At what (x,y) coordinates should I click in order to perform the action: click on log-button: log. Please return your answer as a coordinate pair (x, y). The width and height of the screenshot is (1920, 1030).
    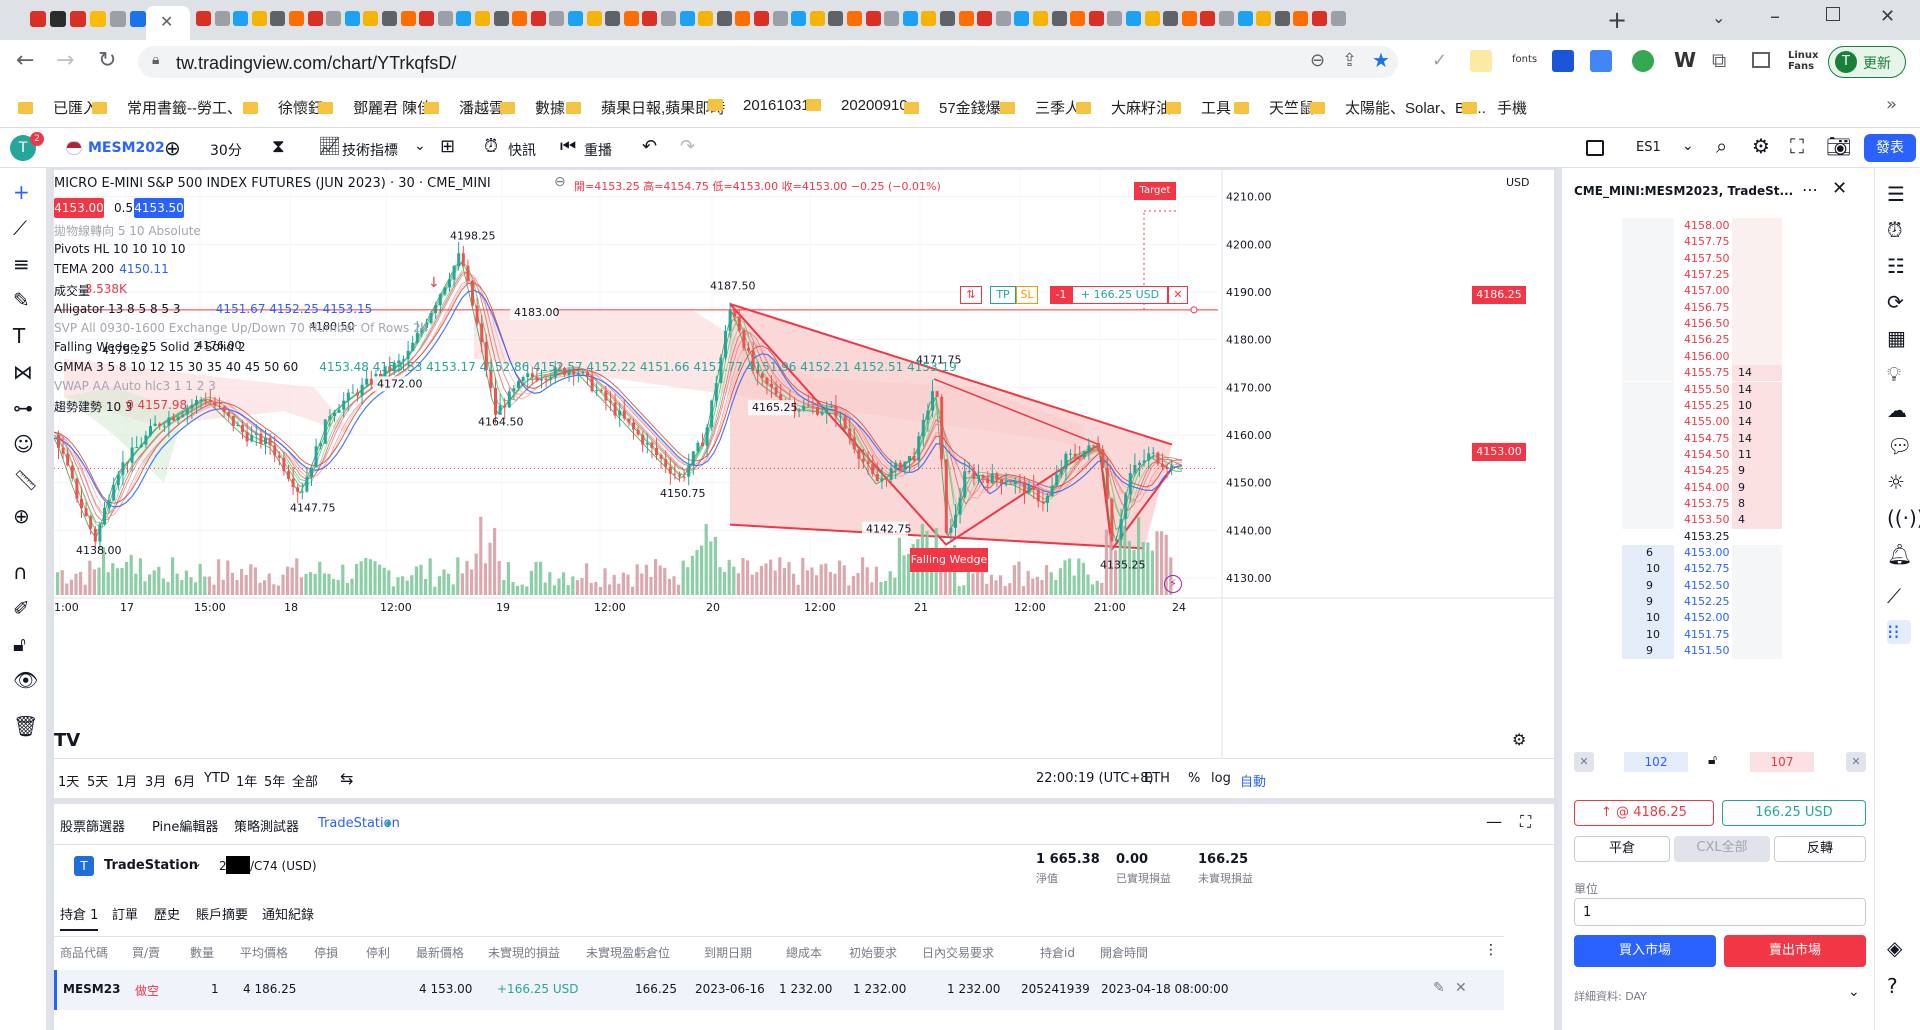
    Looking at the image, I should click on (1221, 778).